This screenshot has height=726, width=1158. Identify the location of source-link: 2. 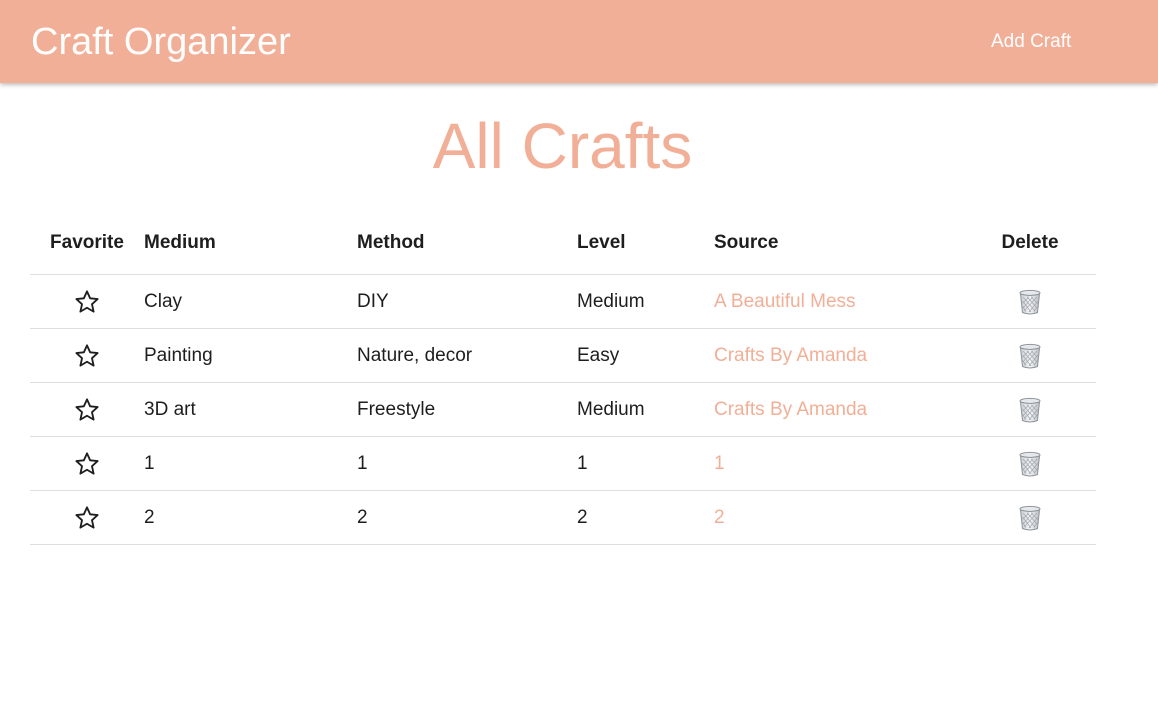
(719, 517).